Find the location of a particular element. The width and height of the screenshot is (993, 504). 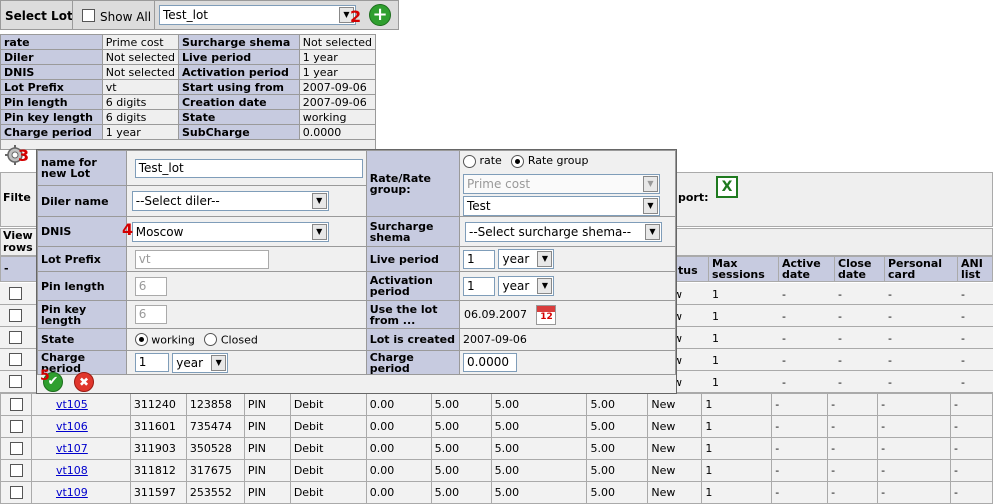

pin-length-label: Pin length is located at coordinates (82, 286).